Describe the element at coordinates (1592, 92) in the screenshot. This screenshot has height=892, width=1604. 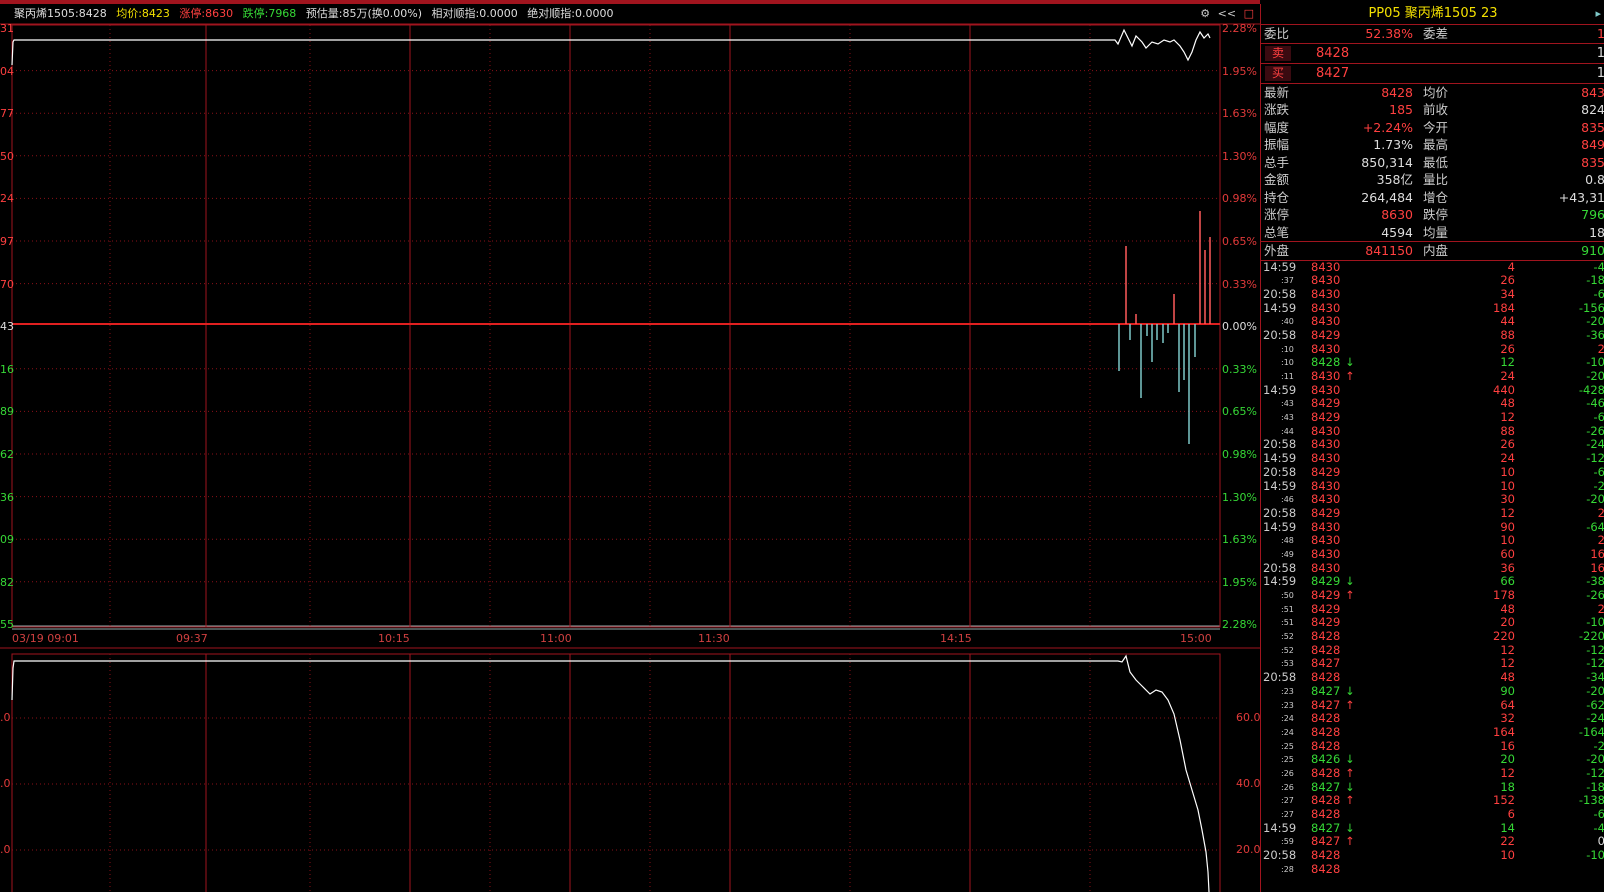
I see `stat-value: 843` at that location.